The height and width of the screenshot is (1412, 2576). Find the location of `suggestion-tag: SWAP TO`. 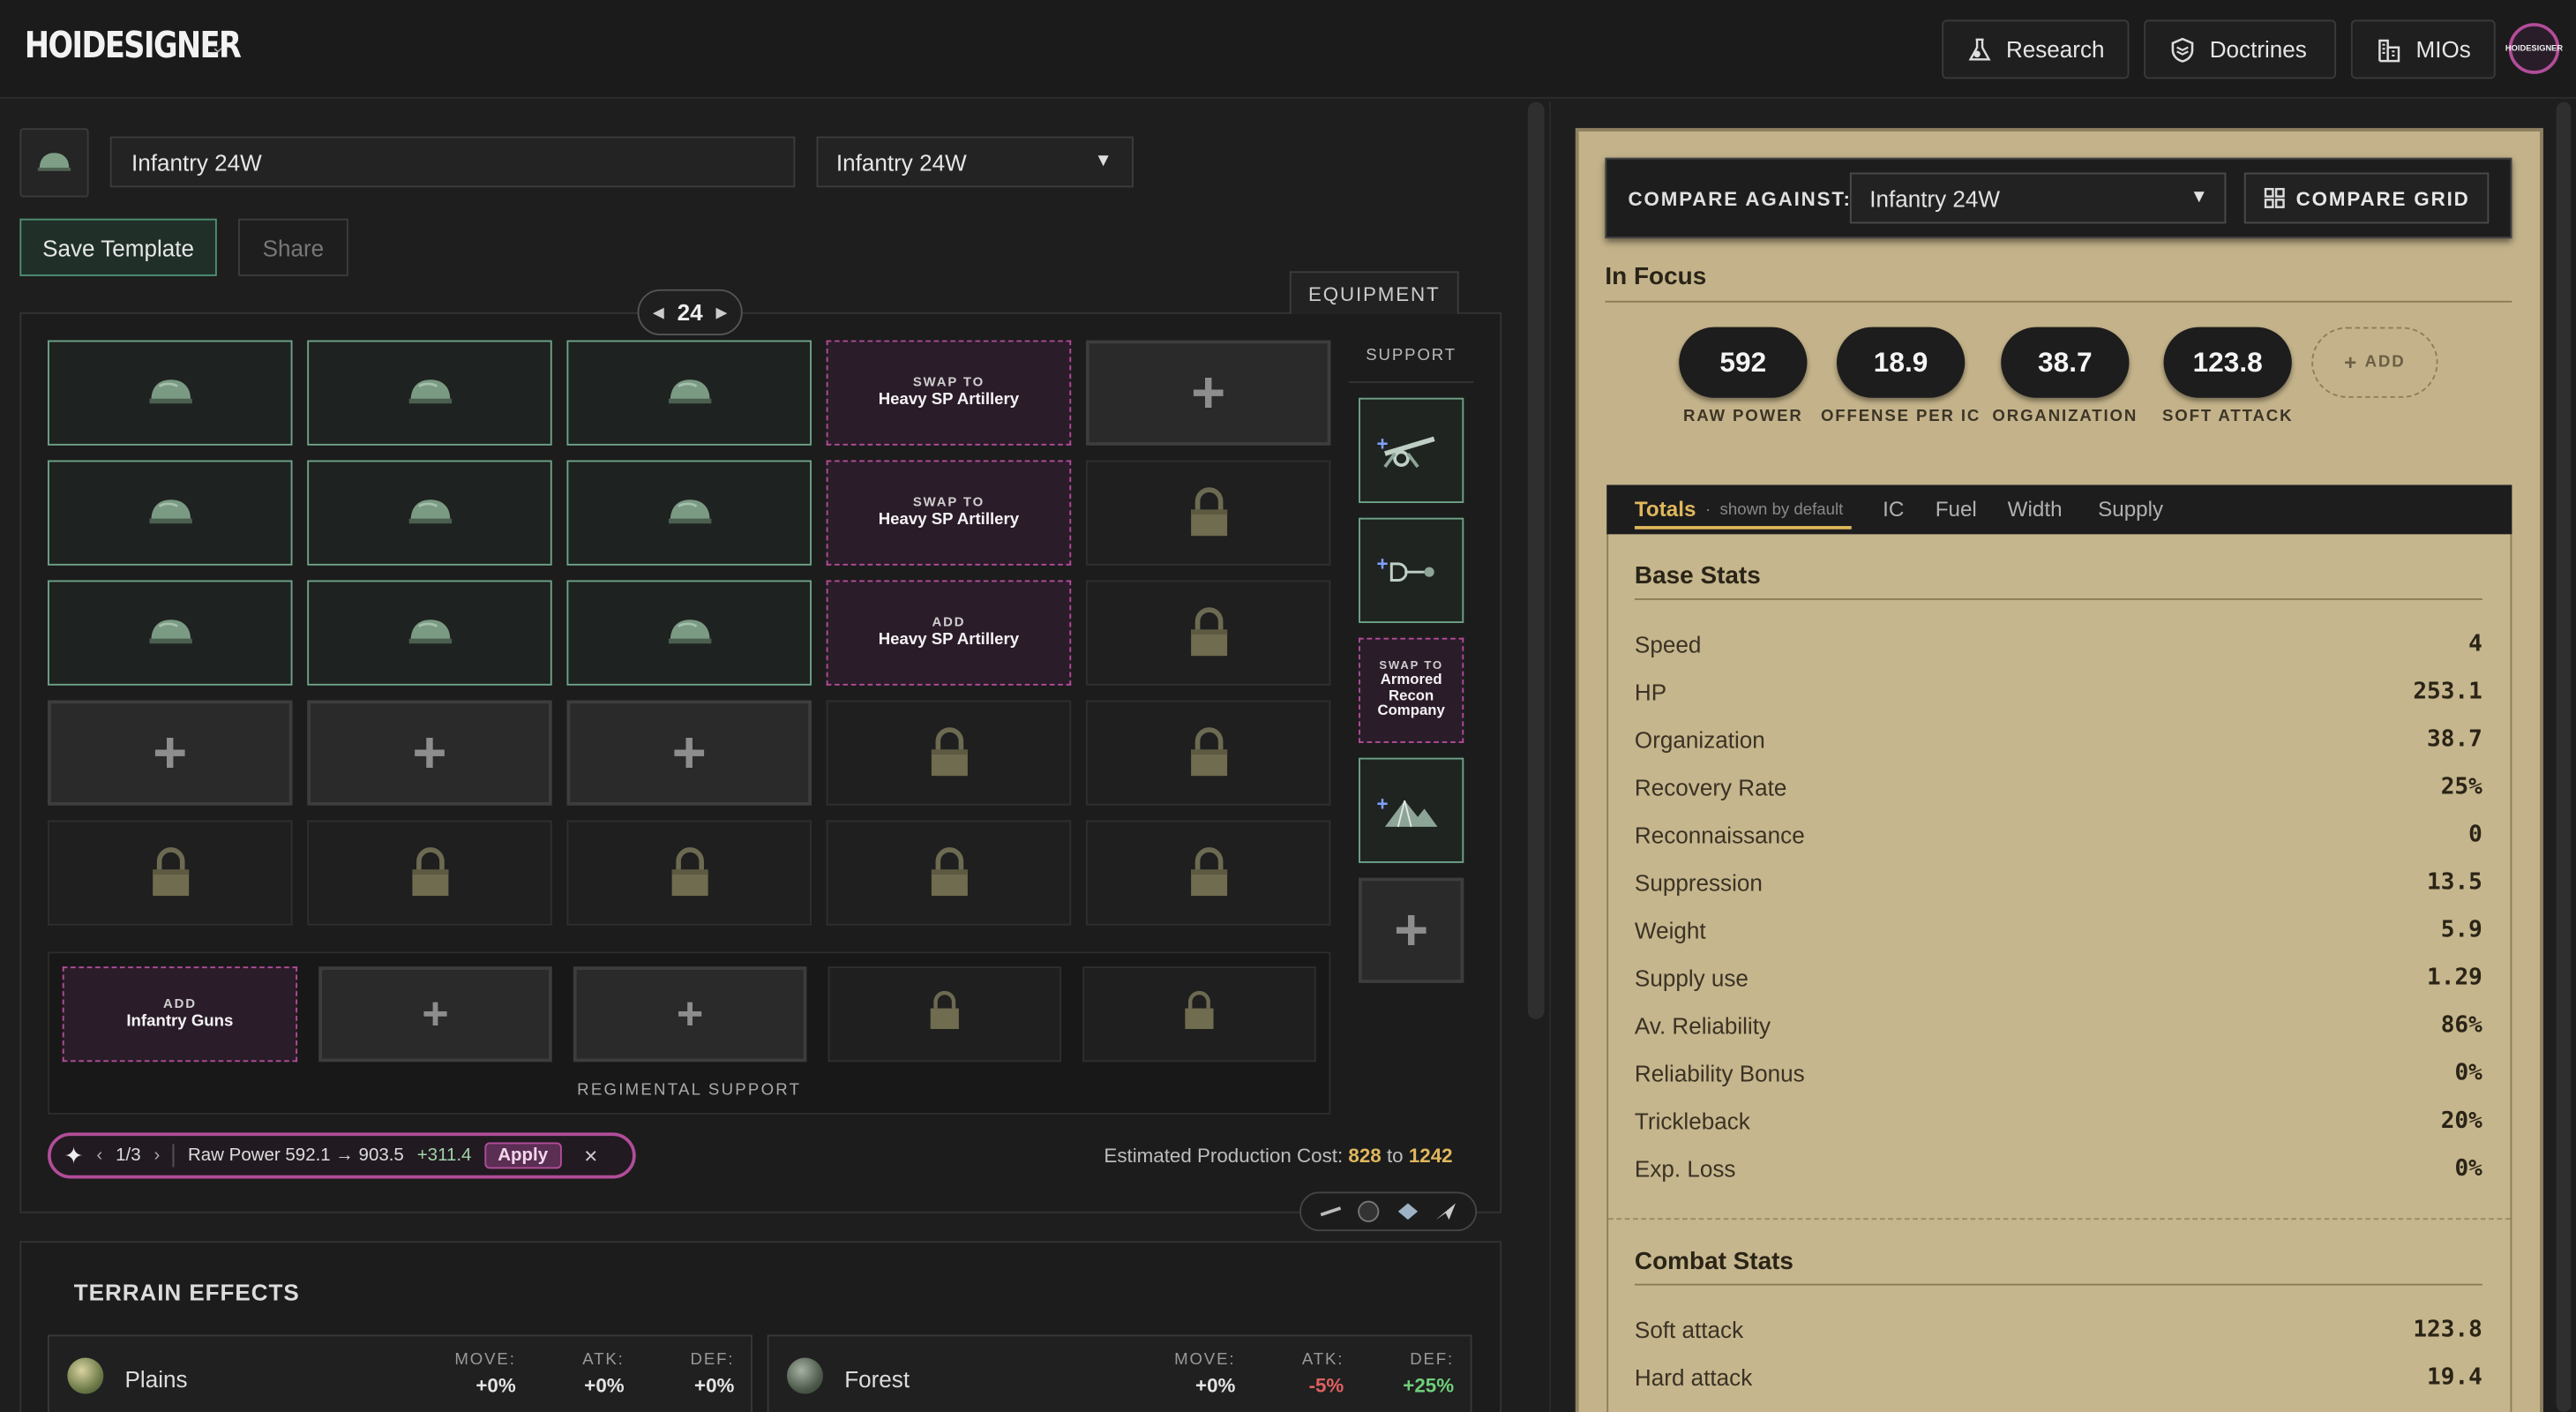

suggestion-tag: SWAP TO is located at coordinates (949, 502).